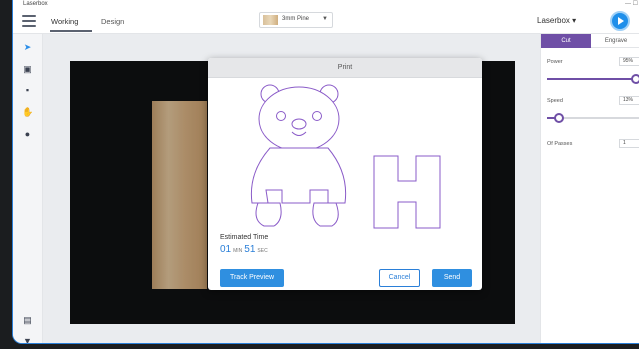 This screenshot has height=349, width=639. What do you see at coordinates (298, 175) in the screenshot?
I see `bear-body` at bounding box center [298, 175].